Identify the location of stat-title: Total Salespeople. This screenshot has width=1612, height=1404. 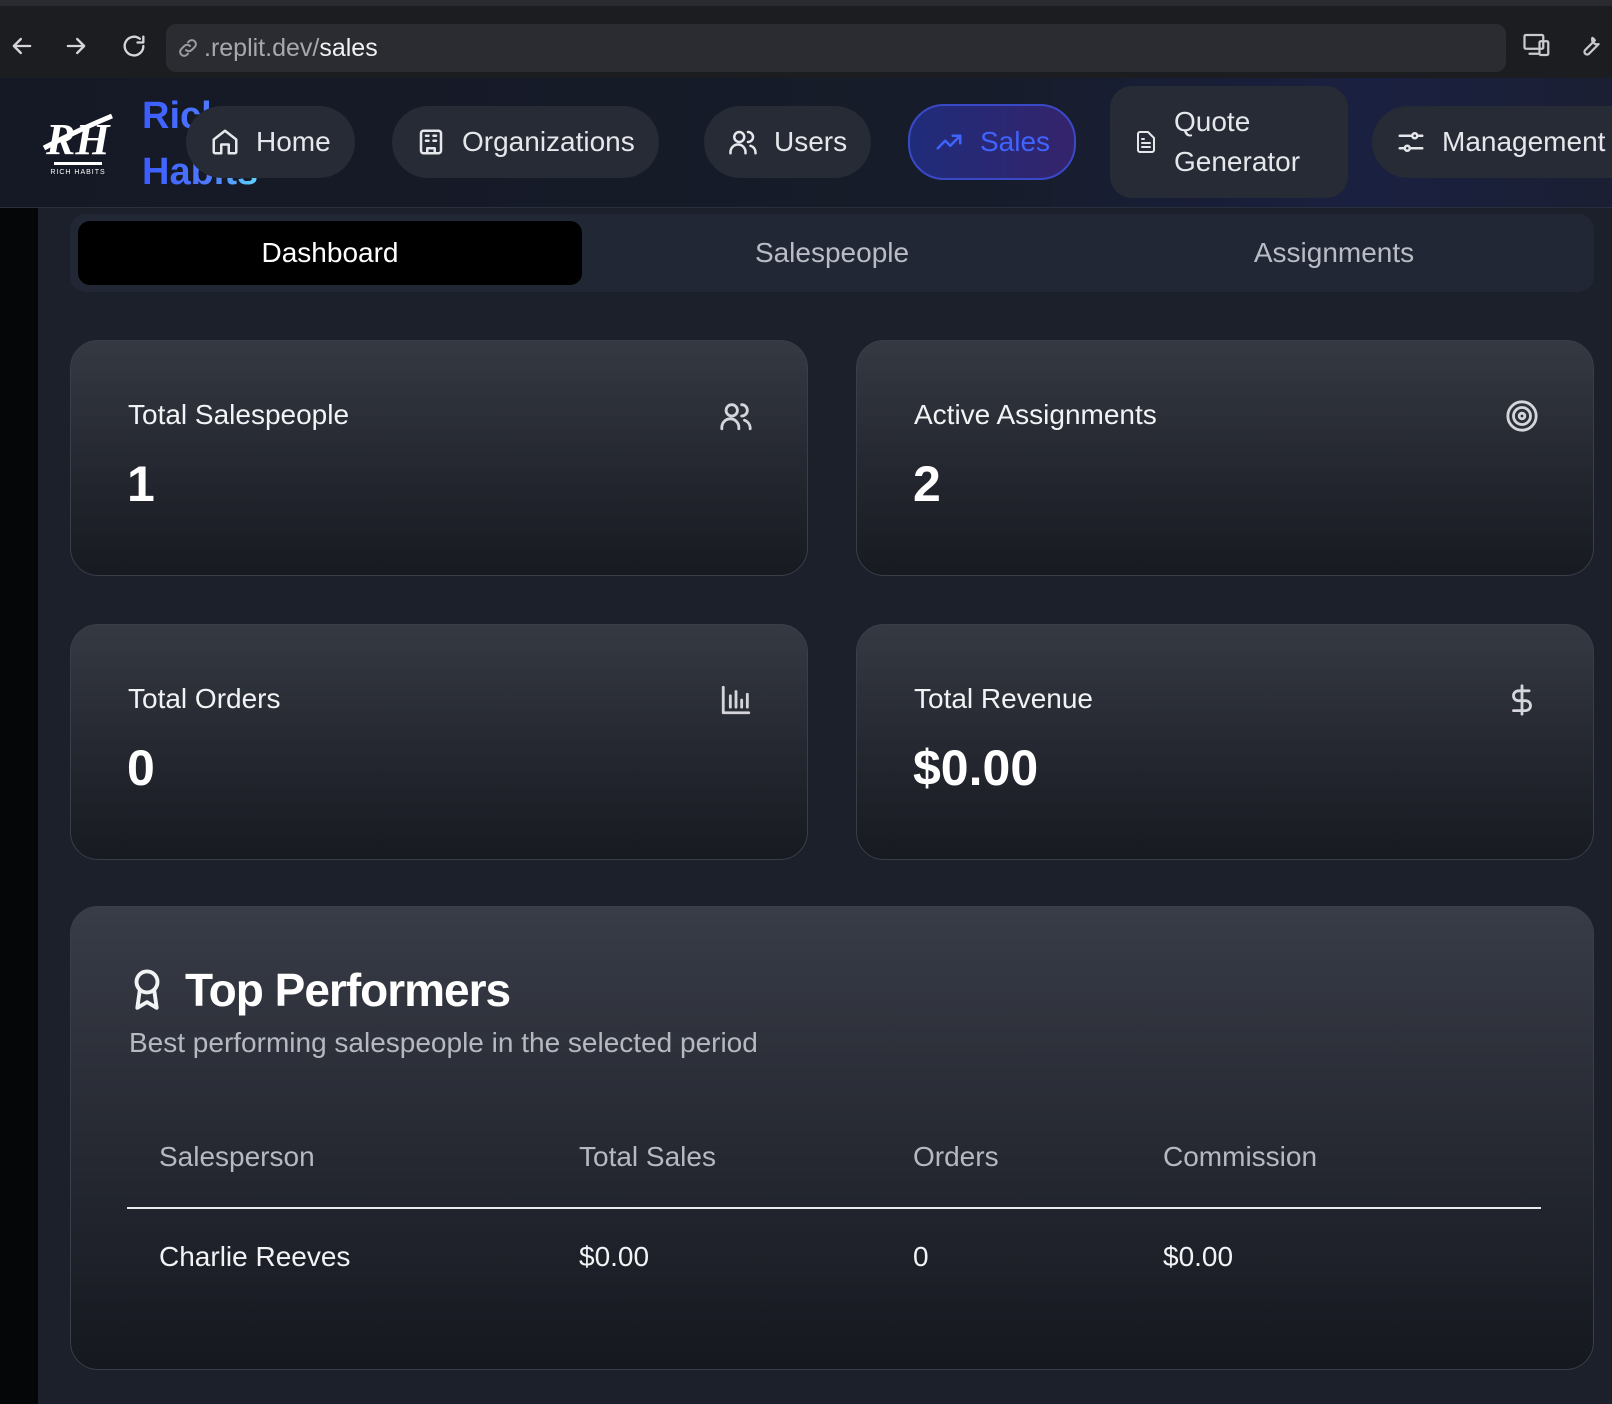
(239, 414).